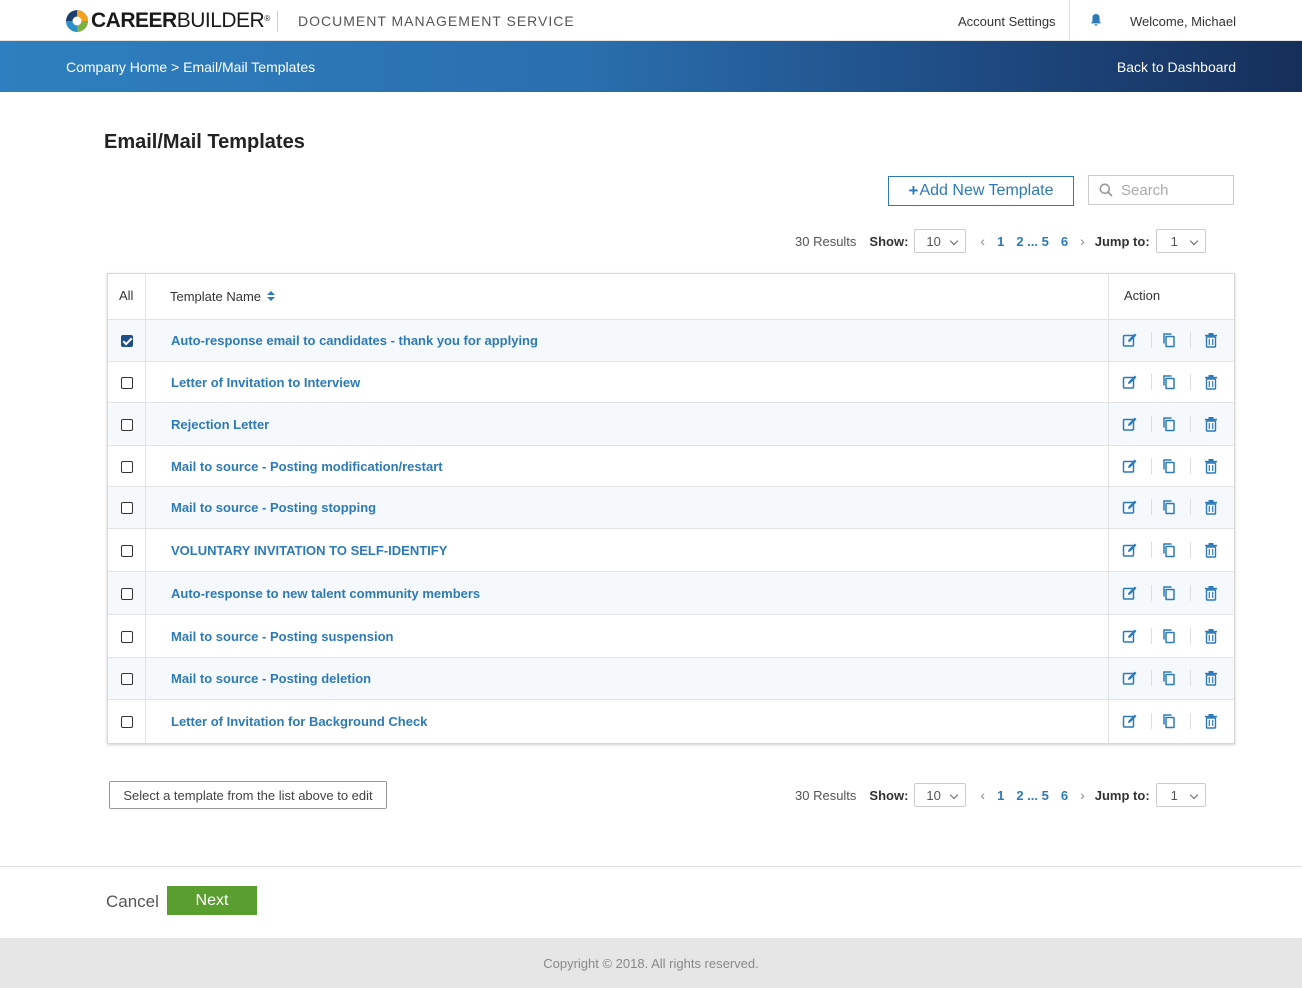 The height and width of the screenshot is (988, 1302). What do you see at coordinates (223, 296) in the screenshot?
I see `template-name-header: Template Name` at bounding box center [223, 296].